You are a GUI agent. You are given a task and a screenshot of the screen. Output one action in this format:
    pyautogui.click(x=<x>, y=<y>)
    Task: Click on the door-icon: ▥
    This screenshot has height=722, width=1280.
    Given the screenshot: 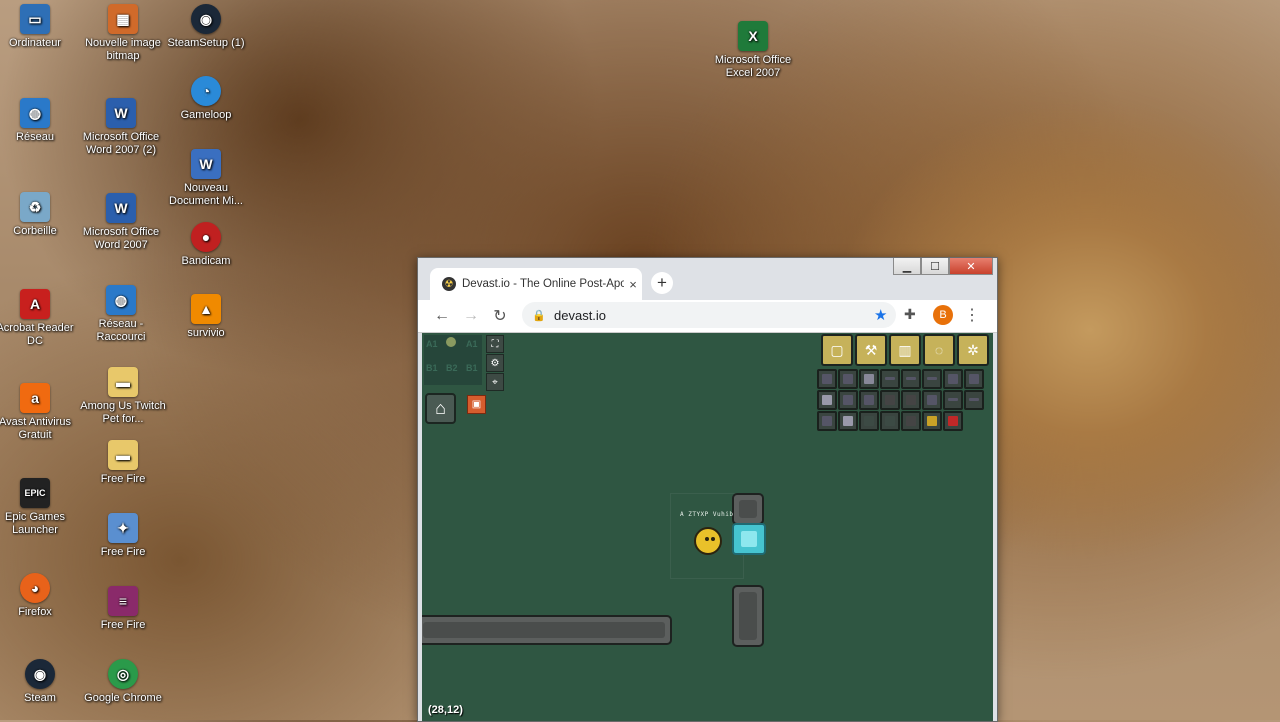 What is the action you would take?
    pyautogui.click(x=905, y=349)
    